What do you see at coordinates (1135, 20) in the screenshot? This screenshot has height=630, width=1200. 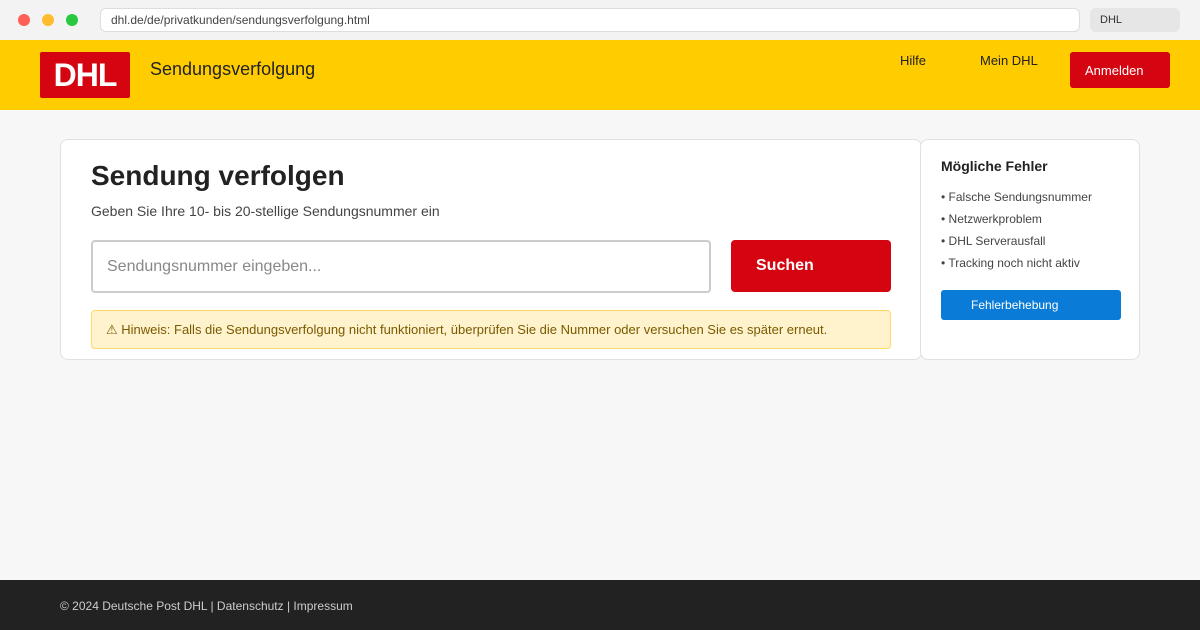 I see `browser-tab: DHL` at bounding box center [1135, 20].